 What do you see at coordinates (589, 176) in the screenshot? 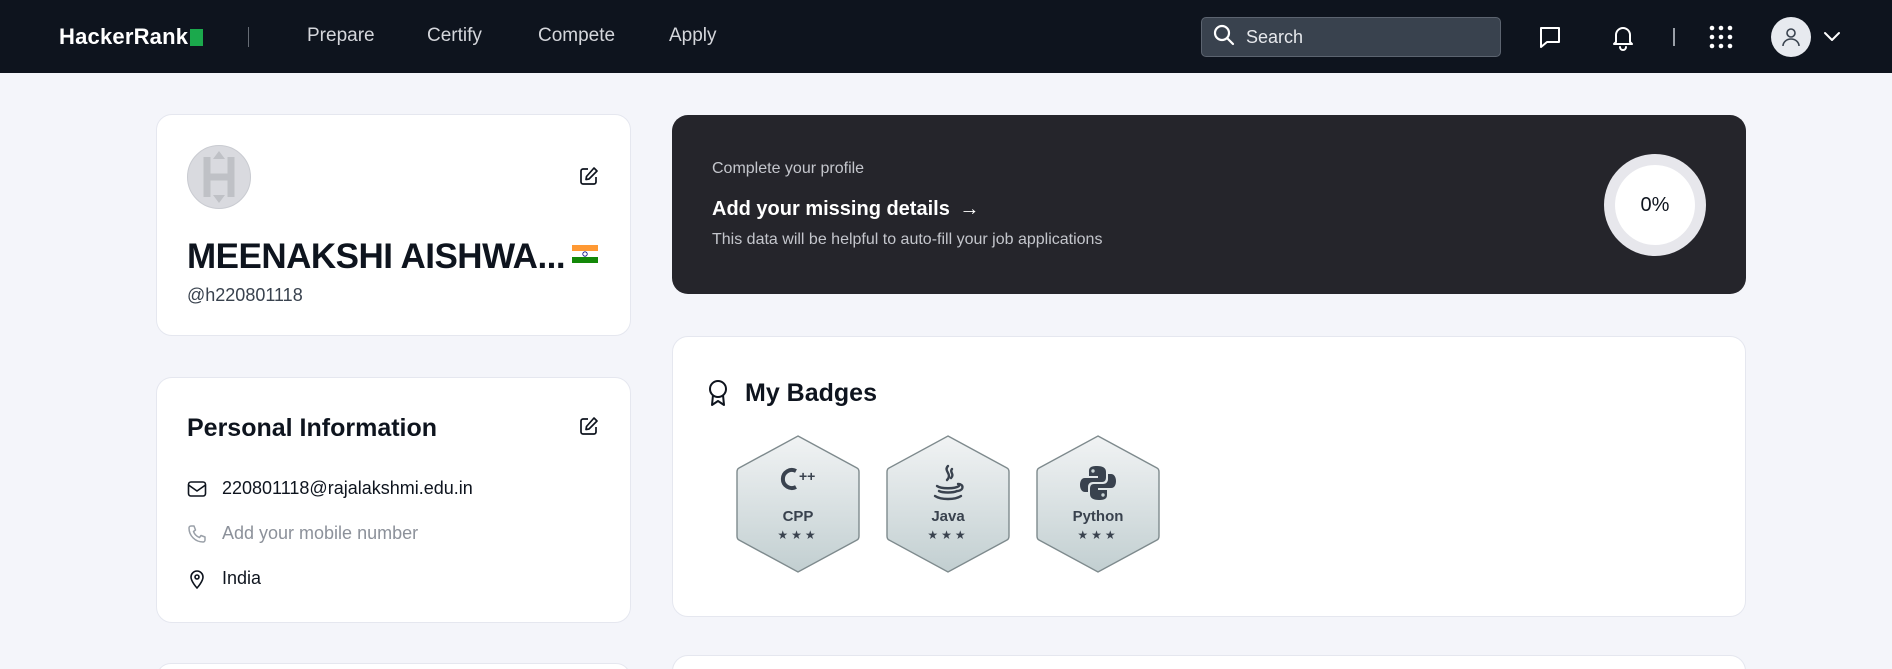
I see `edit-profile-icon` at bounding box center [589, 176].